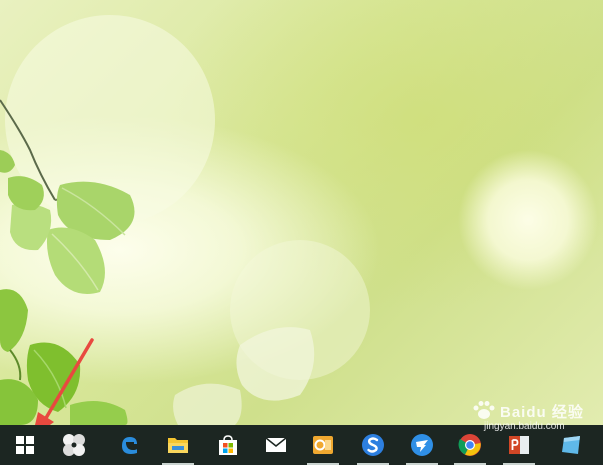 The image size is (603, 465). I want to click on sogou-browser-button, so click(373, 445).